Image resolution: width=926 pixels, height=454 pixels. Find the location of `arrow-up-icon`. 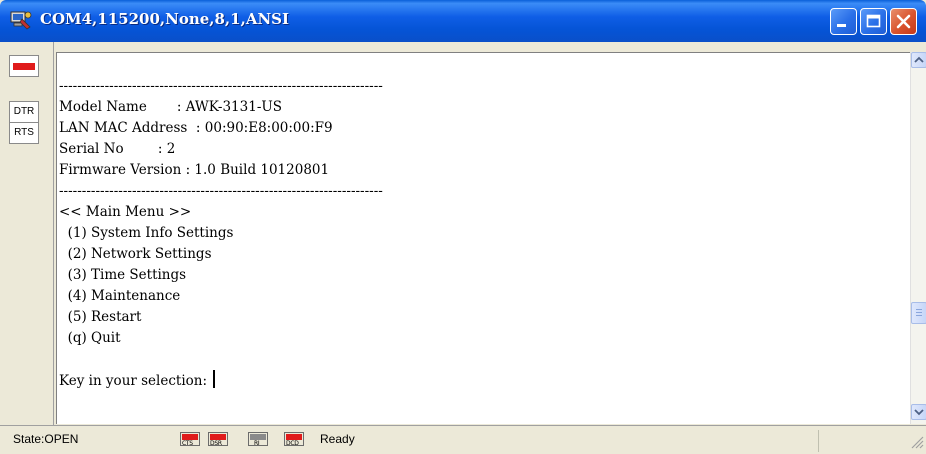

arrow-up-icon is located at coordinates (919, 59).